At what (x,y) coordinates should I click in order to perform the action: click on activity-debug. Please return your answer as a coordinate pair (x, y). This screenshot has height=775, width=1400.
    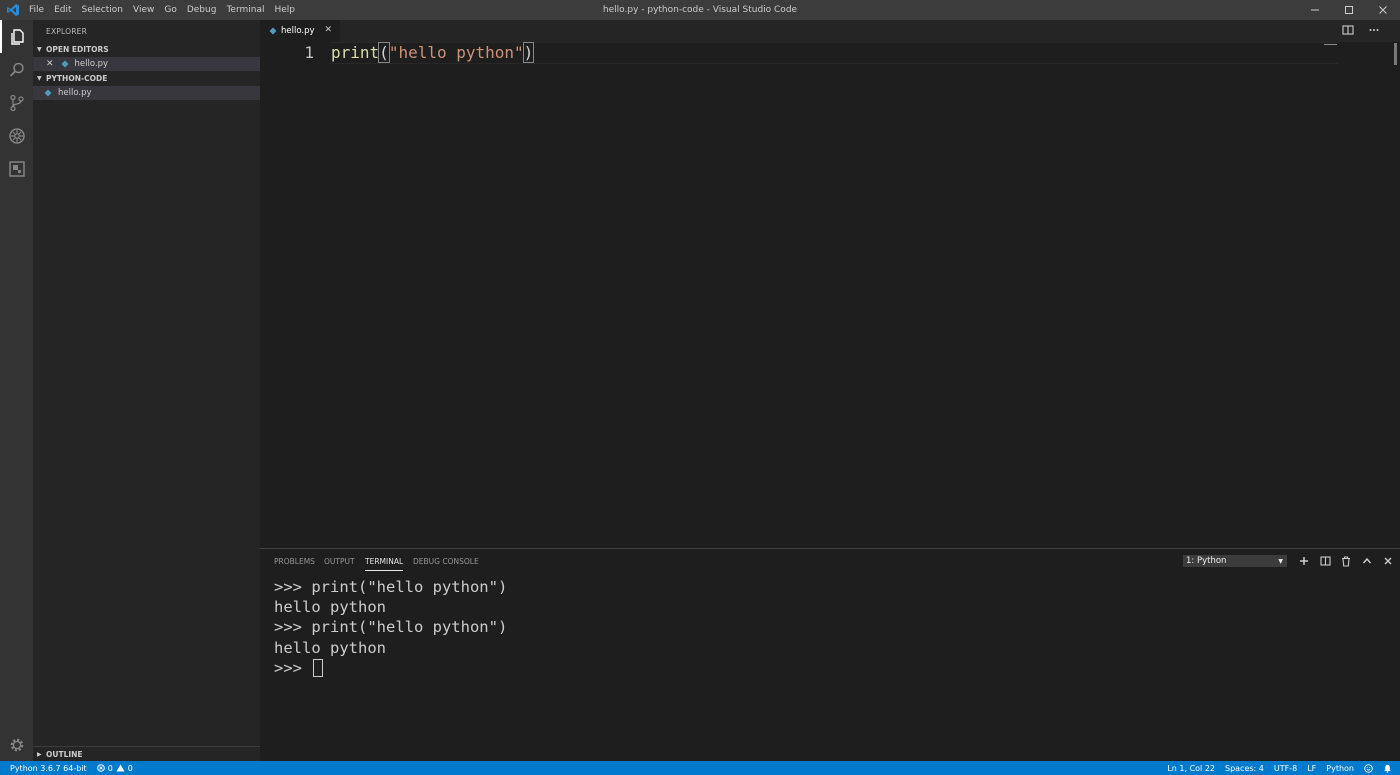
    Looking at the image, I should click on (16, 135).